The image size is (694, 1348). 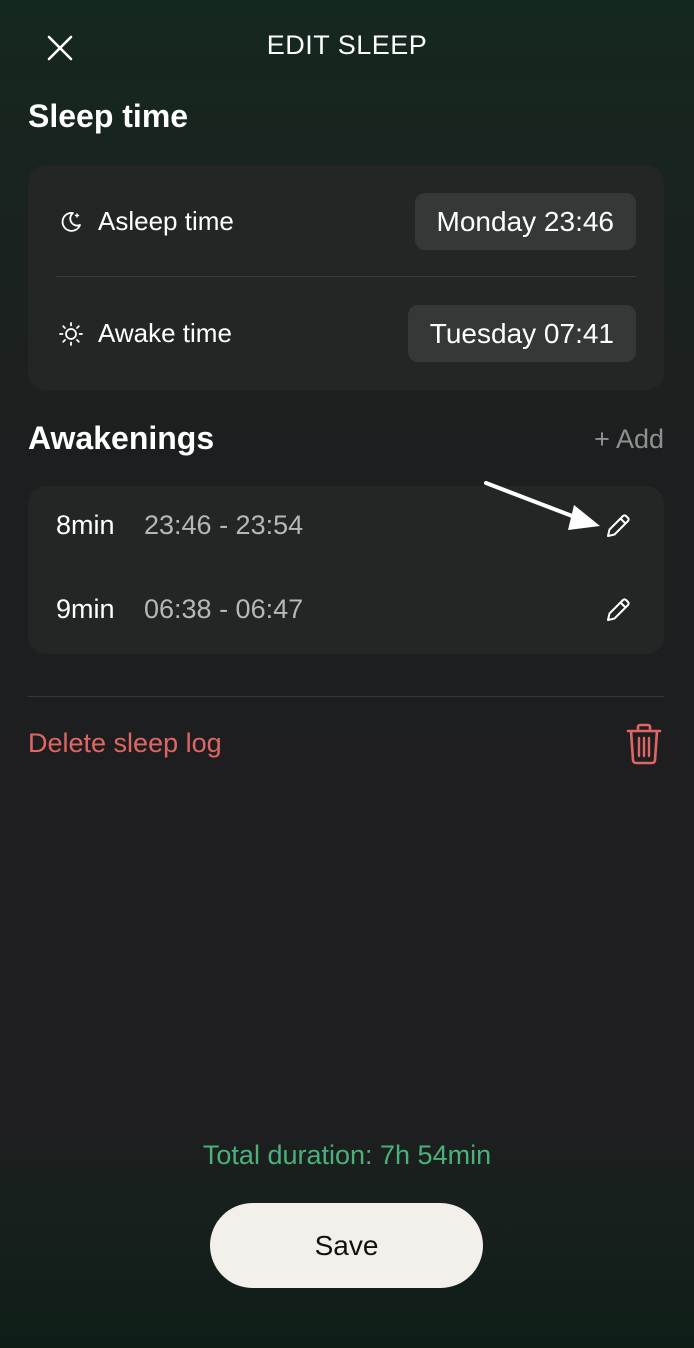 I want to click on awake-time-value: Tuesday 07:41, so click(x=521, y=333).